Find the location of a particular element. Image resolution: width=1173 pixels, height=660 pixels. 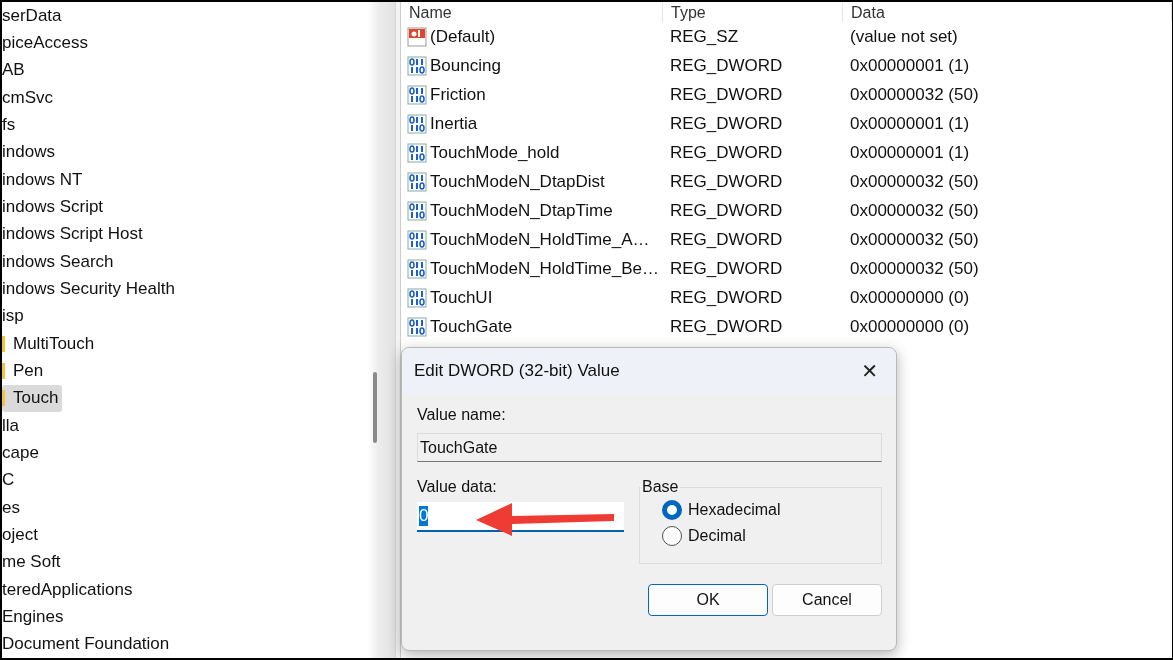

column-header: Name is located at coordinates (532, 12).